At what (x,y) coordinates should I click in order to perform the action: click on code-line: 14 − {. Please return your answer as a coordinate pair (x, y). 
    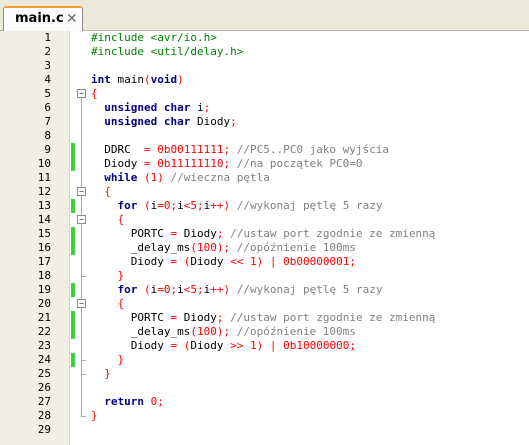
    Looking at the image, I should click on (264, 220).